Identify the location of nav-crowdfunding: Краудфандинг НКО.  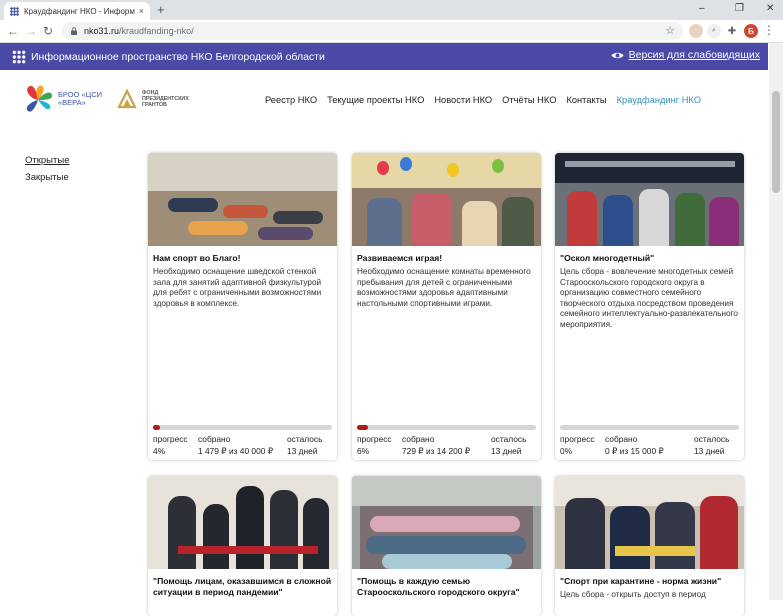
(659, 100).